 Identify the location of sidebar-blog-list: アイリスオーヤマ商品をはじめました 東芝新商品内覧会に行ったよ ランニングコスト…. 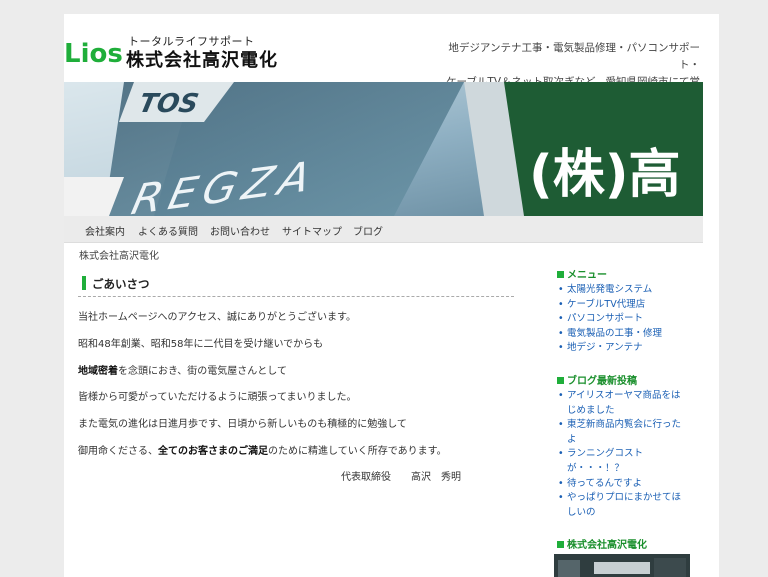
(628, 454).